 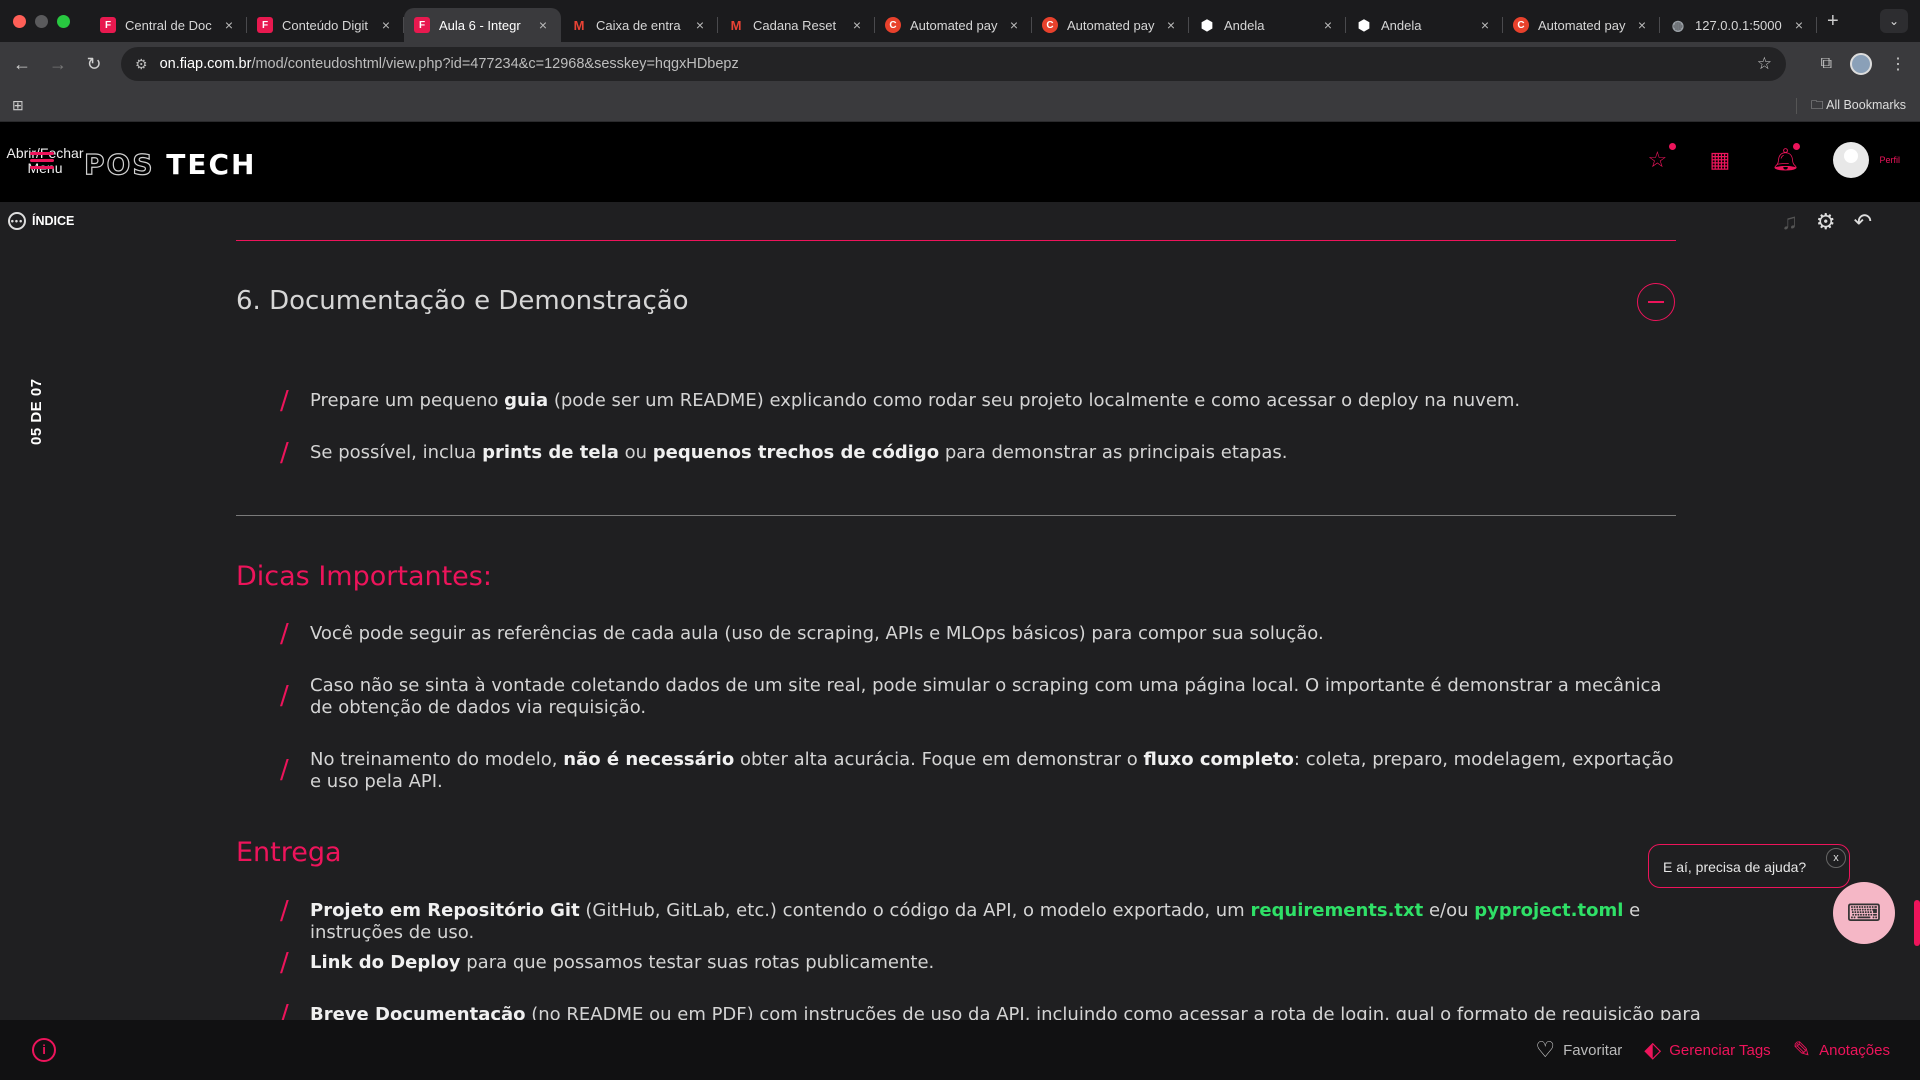 What do you see at coordinates (1850, 106) in the screenshot?
I see `all-bookmarks-button: 🗀 All Bookmarks` at bounding box center [1850, 106].